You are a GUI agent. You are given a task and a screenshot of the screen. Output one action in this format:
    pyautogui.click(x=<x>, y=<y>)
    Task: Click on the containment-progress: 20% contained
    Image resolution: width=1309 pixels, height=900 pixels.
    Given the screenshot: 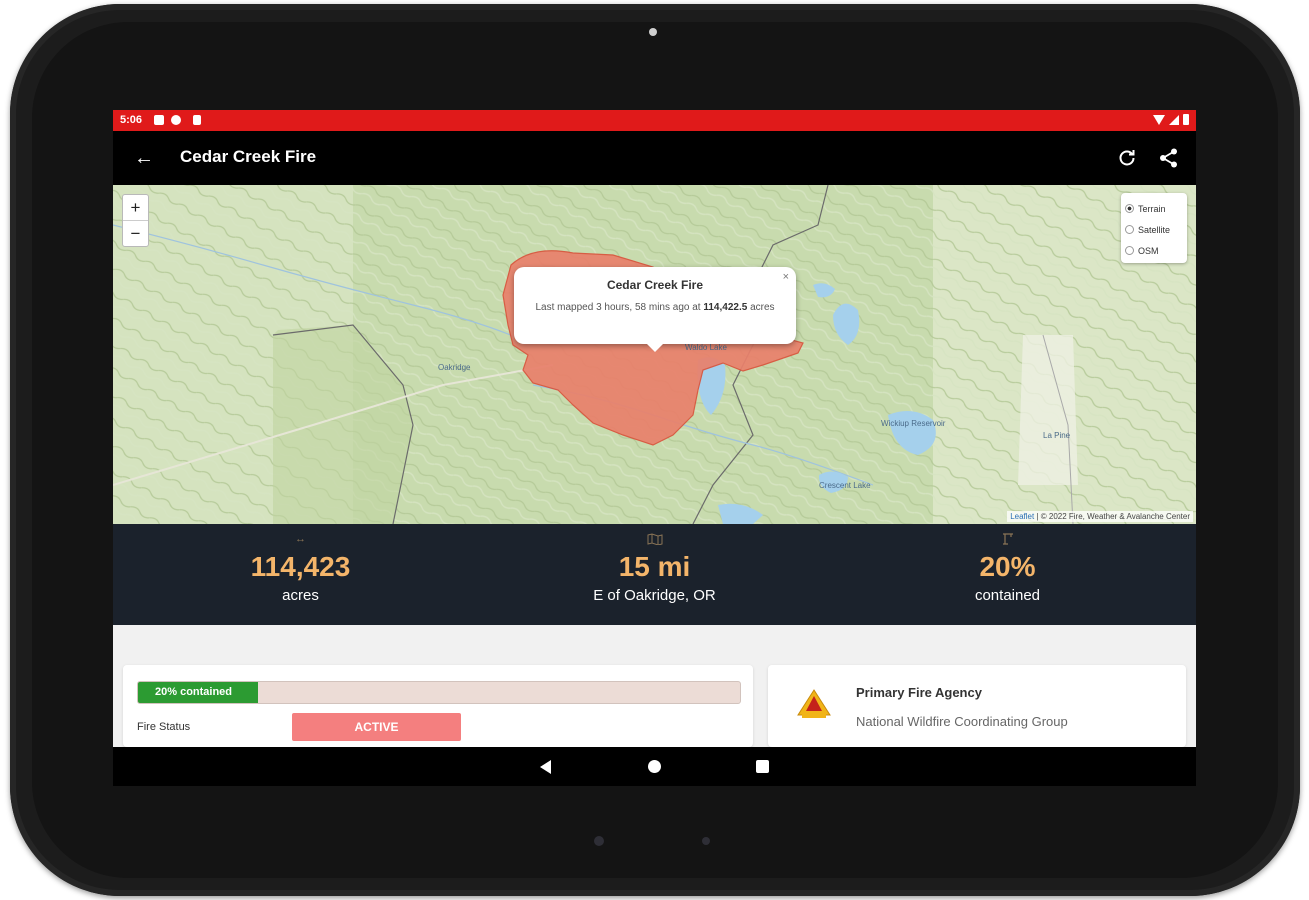 What is the action you would take?
    pyautogui.click(x=439, y=692)
    